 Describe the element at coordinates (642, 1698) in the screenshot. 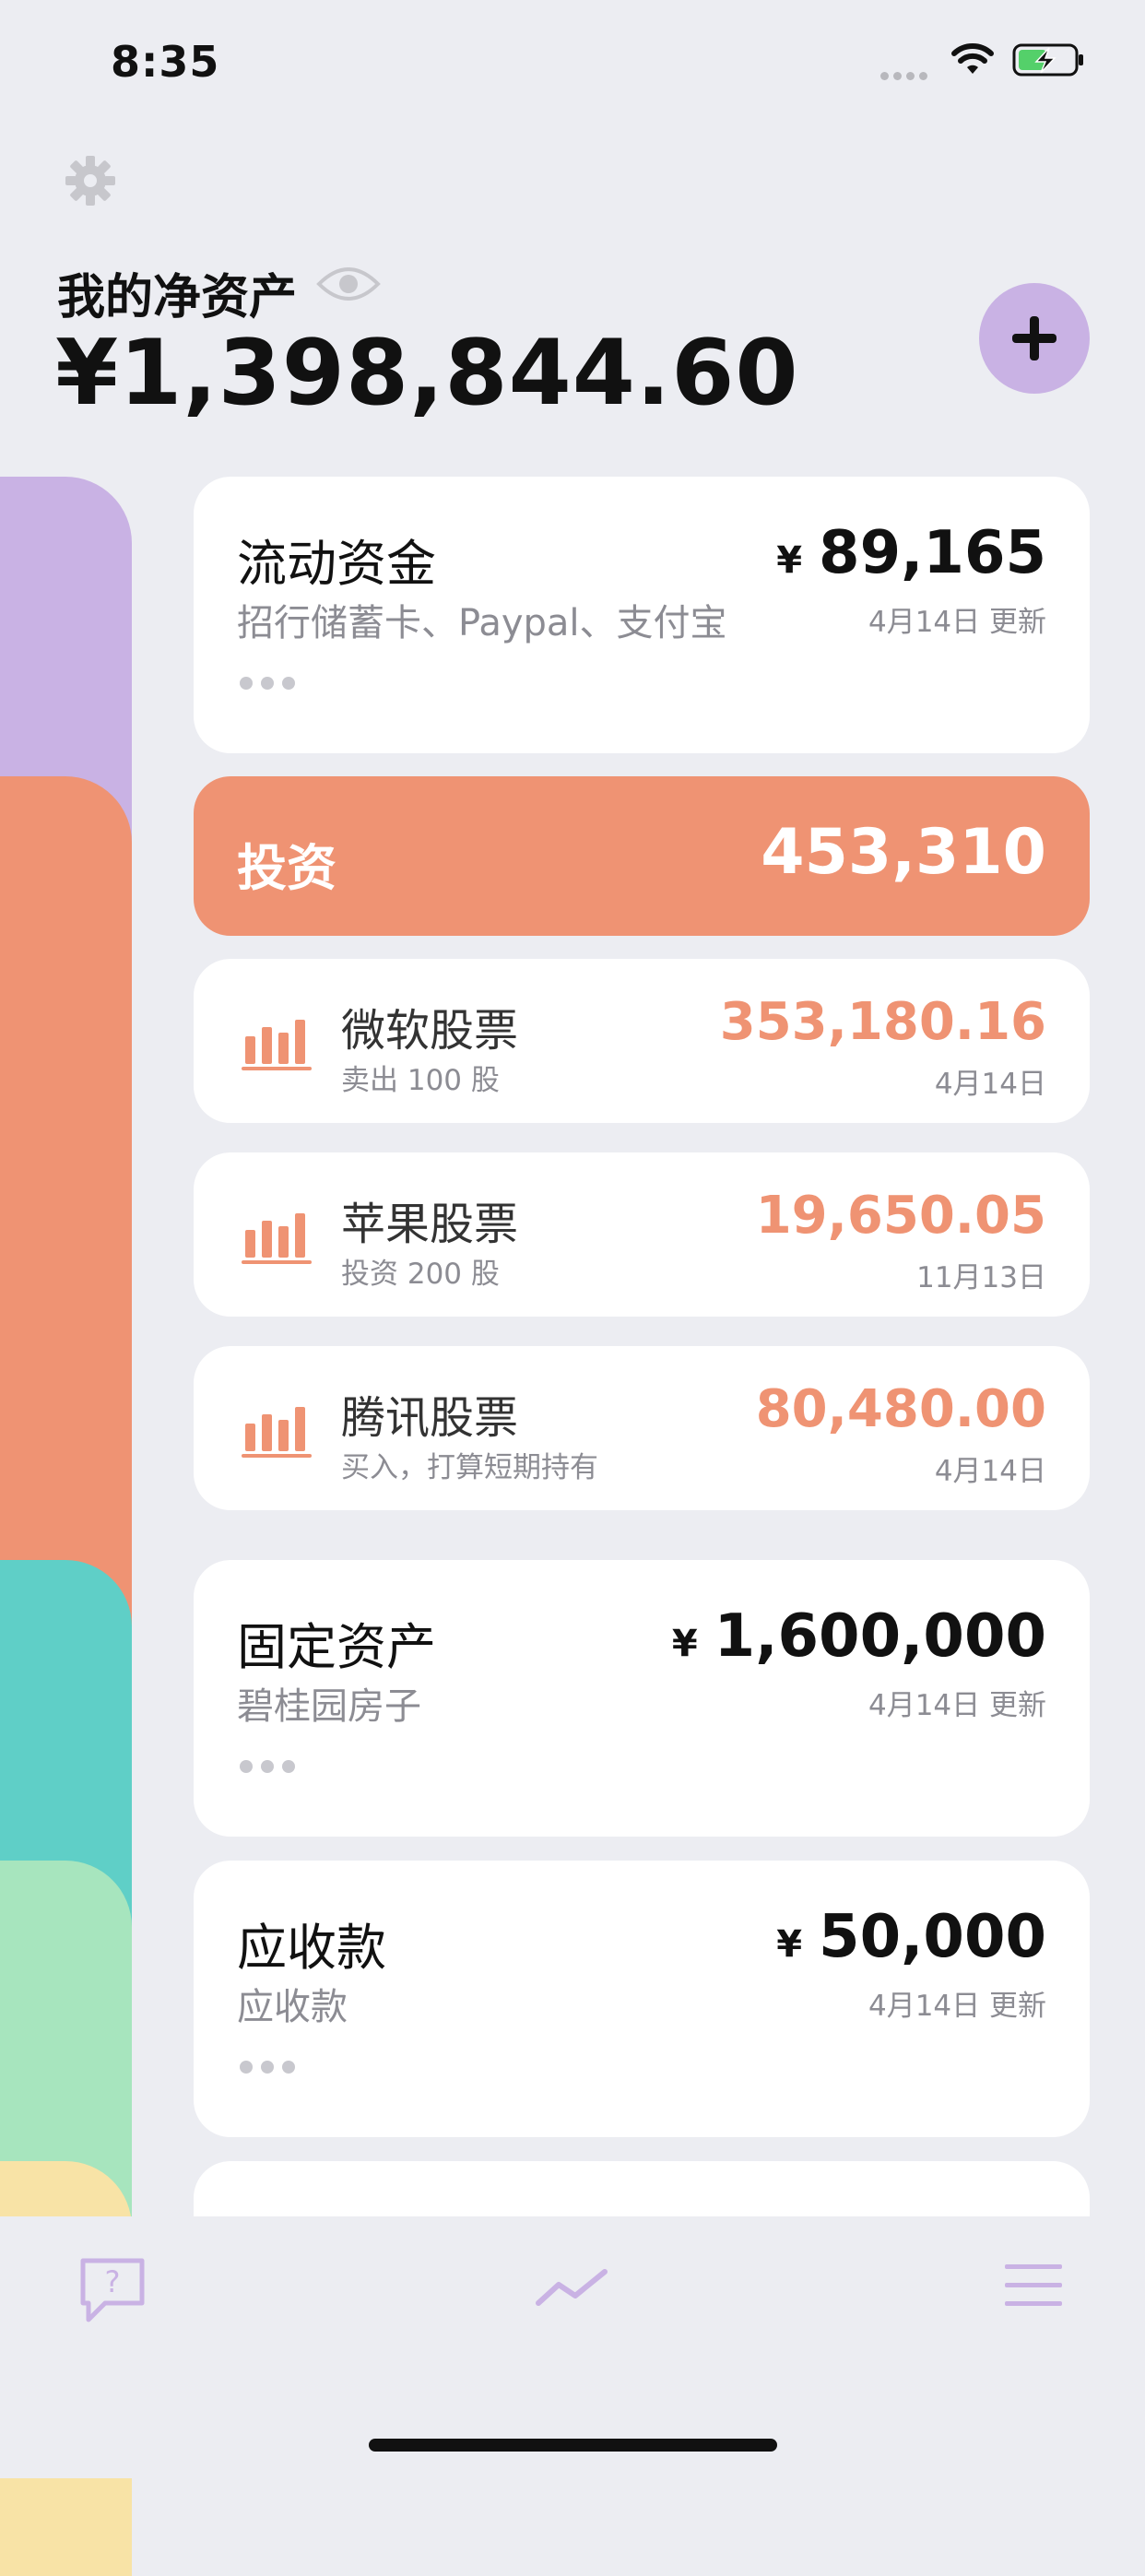

I see `category-card-fixed-assets: 固定资产 碧桂园房子 ¥1,600,000 4月14日 更新` at that location.